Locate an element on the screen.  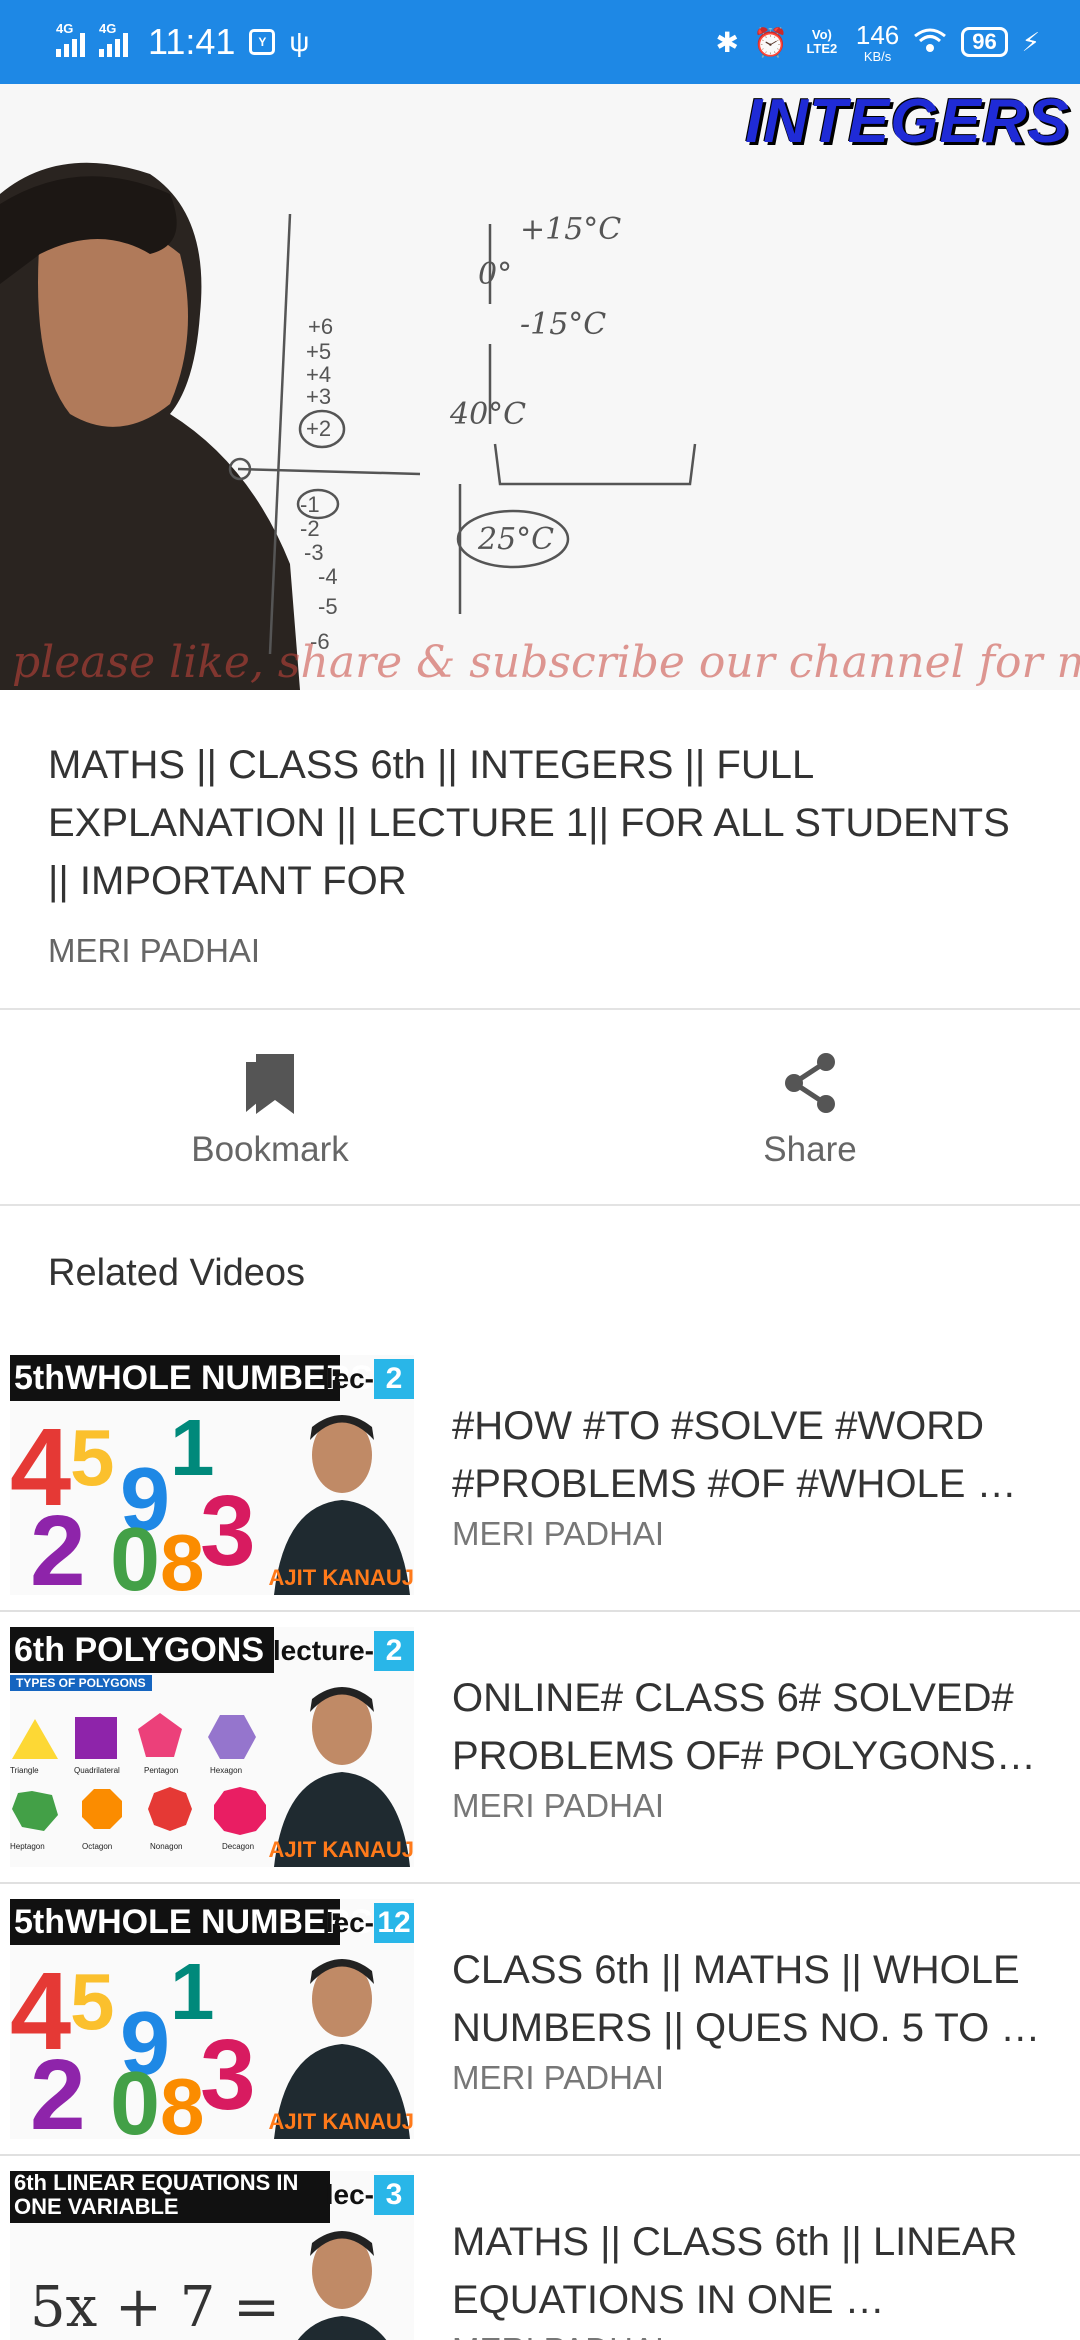
board-label: -5 is located at coordinates (328, 606).